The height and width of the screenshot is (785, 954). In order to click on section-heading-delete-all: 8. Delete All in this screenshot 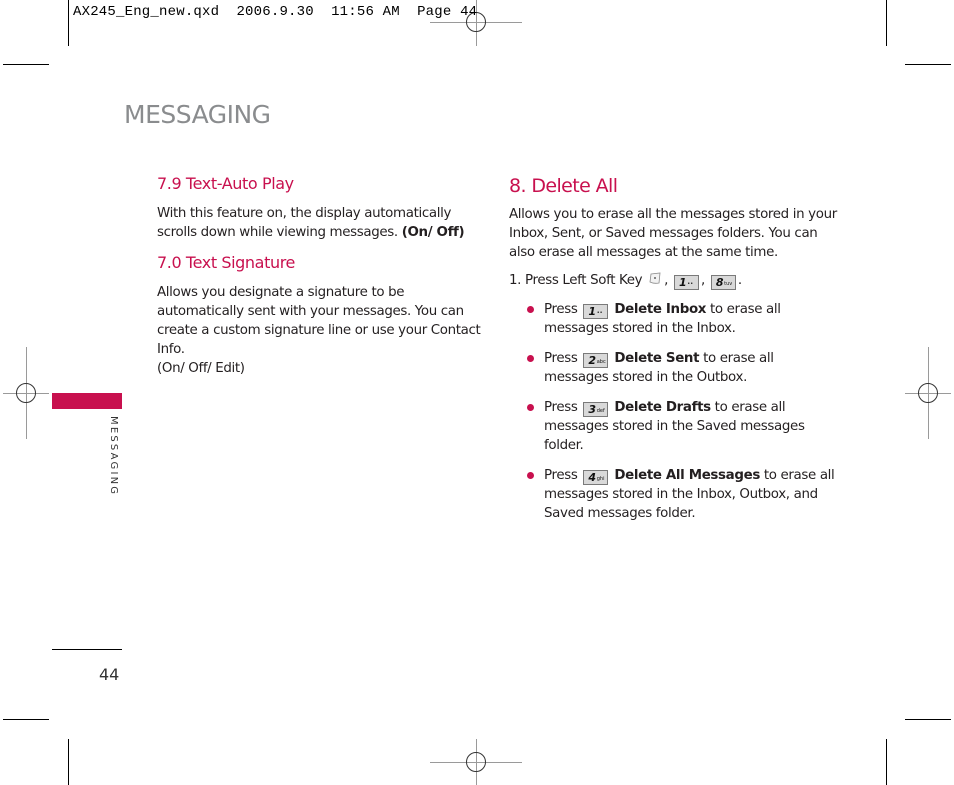, I will do `click(563, 186)`.